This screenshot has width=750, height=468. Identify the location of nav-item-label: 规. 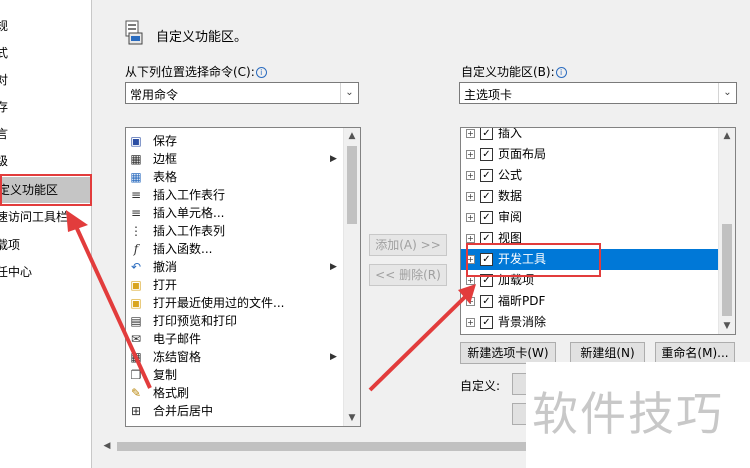
(4, 26).